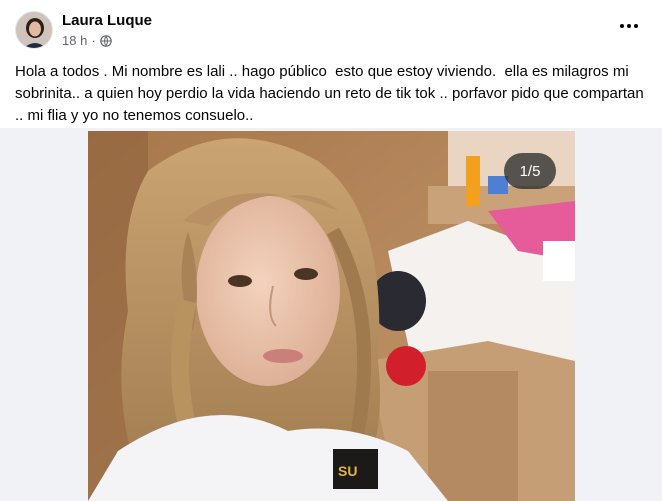  What do you see at coordinates (74, 40) in the screenshot?
I see `post-time: 18 h` at bounding box center [74, 40].